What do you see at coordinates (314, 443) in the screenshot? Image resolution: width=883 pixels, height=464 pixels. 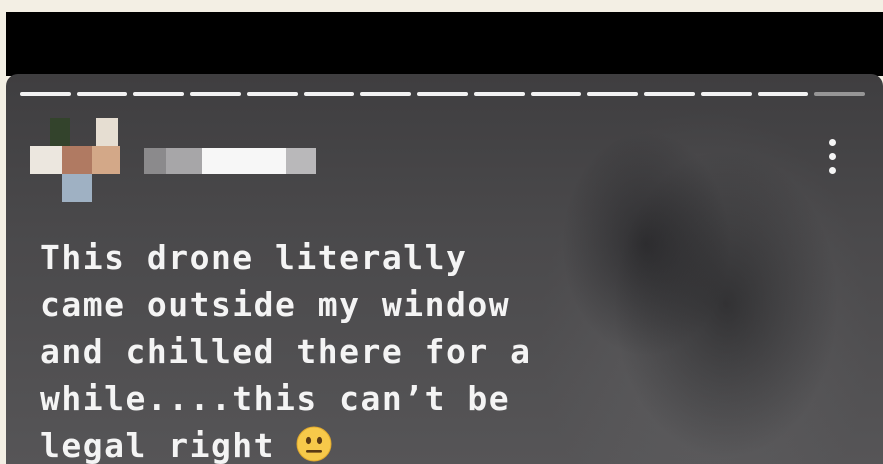 I see `neutral-face-emoji-icon` at bounding box center [314, 443].